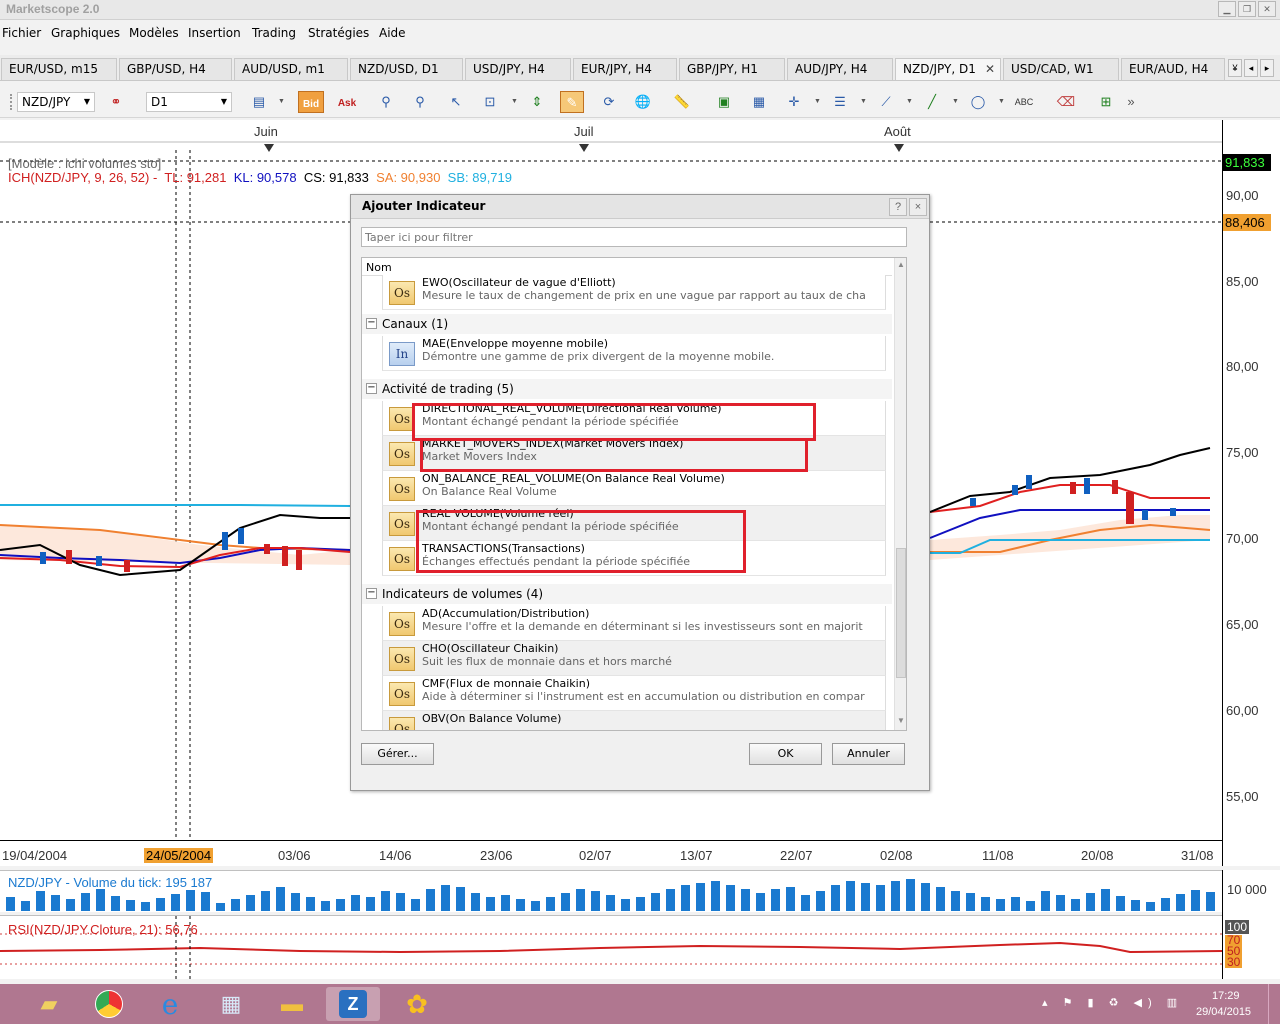 This screenshot has width=1280, height=1024. I want to click on tab-scroll-left-icon: ◂, so click(1251, 68).